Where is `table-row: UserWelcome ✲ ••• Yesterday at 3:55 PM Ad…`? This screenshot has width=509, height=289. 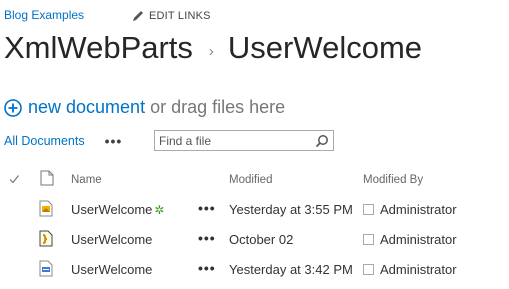 table-row: UserWelcome ✲ ••• Yesterday at 3:55 PM Ad… is located at coordinates (254, 212).